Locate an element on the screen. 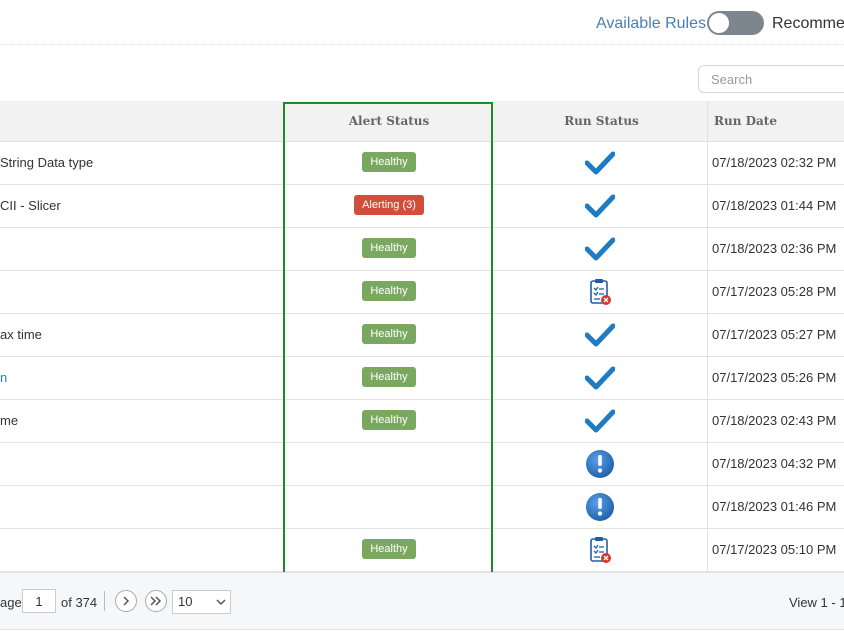 This screenshot has width=844, height=641. alert-status-badge: Alerting (3) is located at coordinates (389, 205).